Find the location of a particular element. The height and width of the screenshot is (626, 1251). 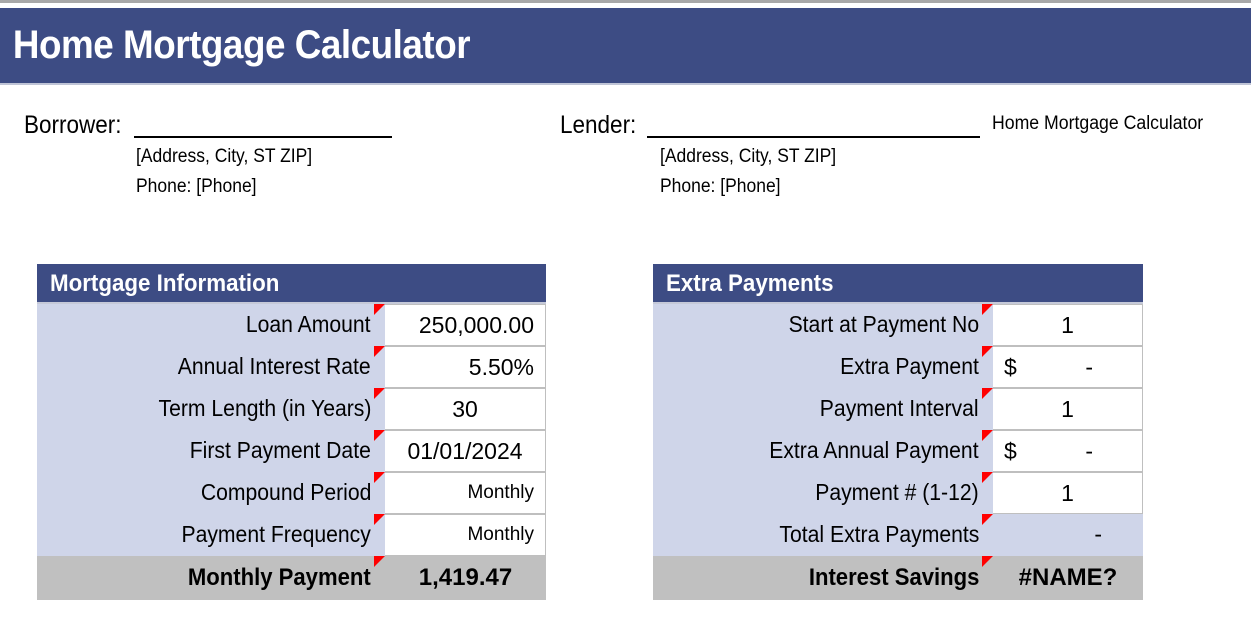

row-label-cell: Compound Period is located at coordinates (211, 493).